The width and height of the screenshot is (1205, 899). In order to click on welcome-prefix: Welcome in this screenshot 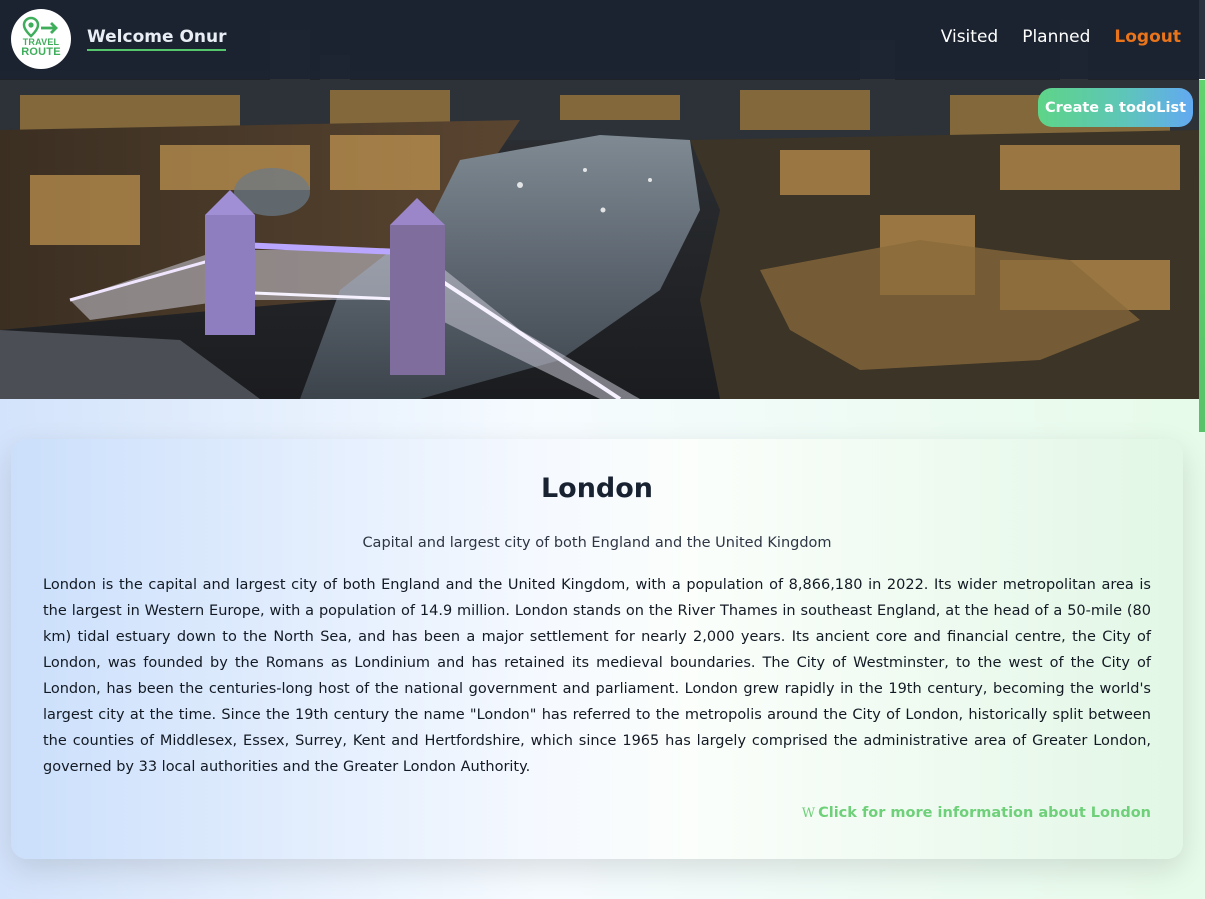, I will do `click(130, 37)`.